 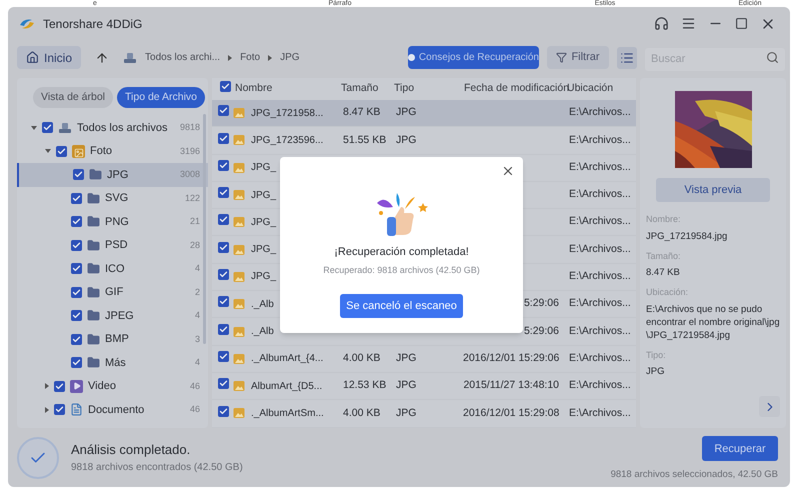 I want to click on view-tab: Tipo de Archivo, so click(x=161, y=97).